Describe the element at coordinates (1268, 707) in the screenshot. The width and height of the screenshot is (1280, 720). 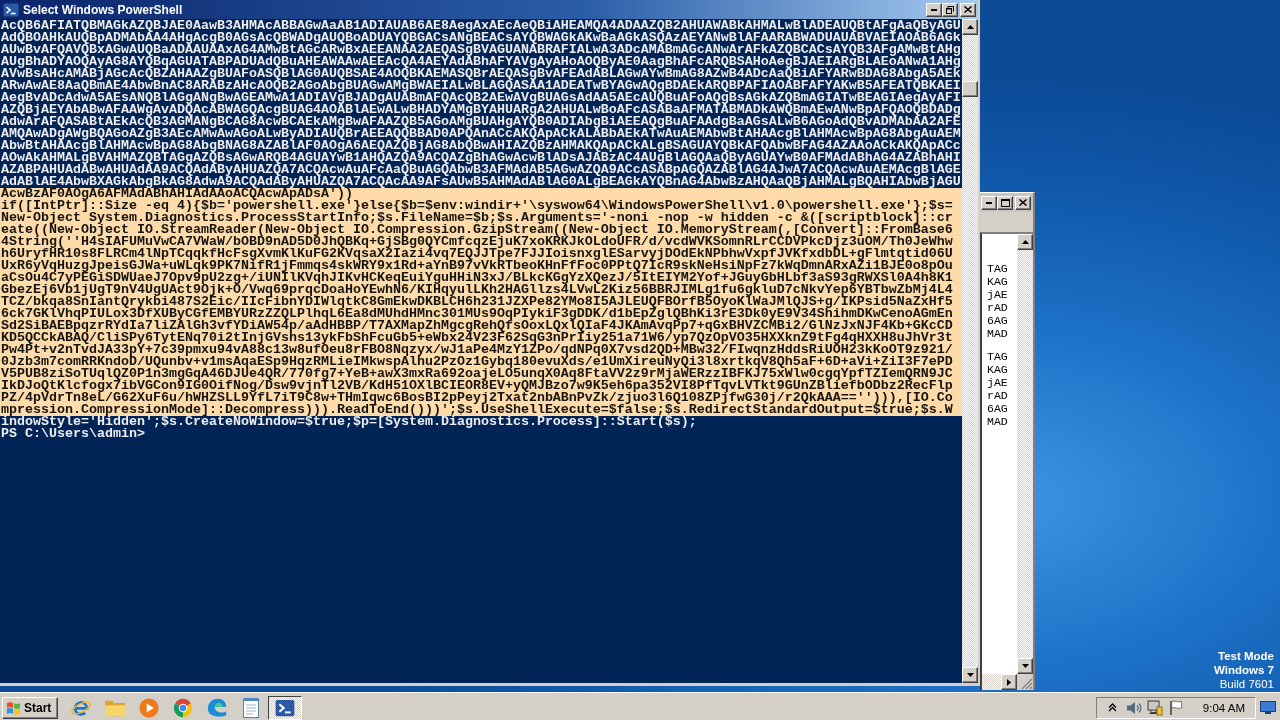
I see `desktop-icon` at that location.